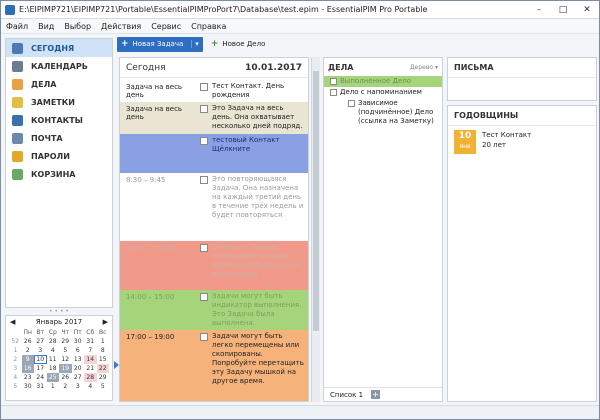 The width and height of the screenshot is (600, 420). Describe the element at coordinates (17, 26) in the screenshot. I see `menu-file: Файл` at that location.